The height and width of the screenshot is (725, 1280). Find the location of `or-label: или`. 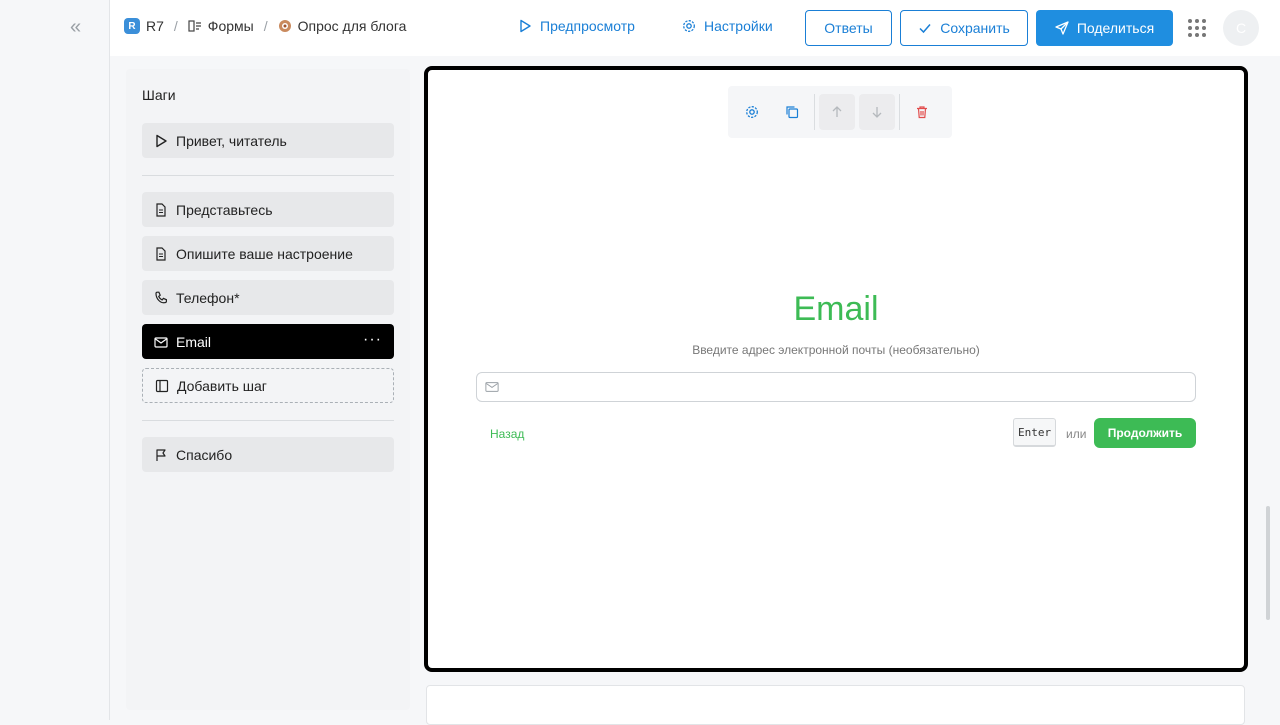

or-label: или is located at coordinates (1076, 434).